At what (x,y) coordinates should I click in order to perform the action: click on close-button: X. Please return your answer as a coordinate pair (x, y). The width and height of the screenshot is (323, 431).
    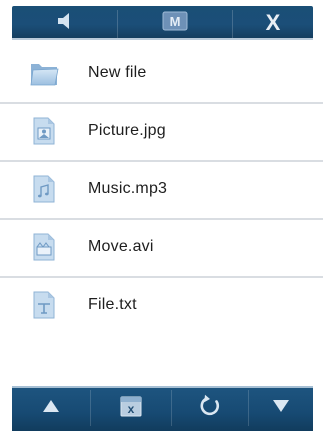
    Looking at the image, I should click on (273, 23).